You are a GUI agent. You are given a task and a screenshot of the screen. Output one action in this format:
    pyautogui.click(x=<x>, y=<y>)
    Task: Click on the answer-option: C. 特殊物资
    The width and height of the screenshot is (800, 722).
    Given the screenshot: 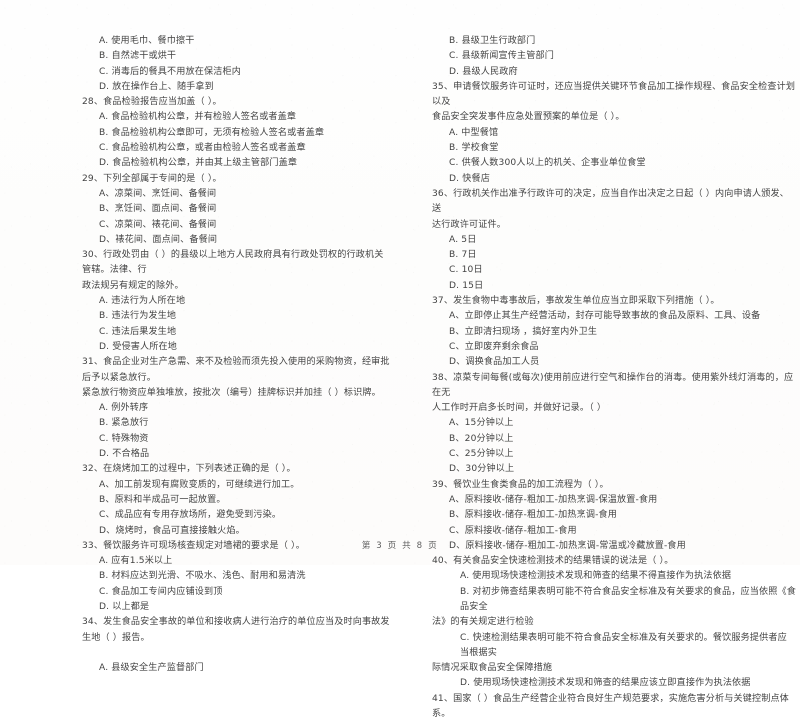 What is the action you would take?
    pyautogui.click(x=124, y=438)
    